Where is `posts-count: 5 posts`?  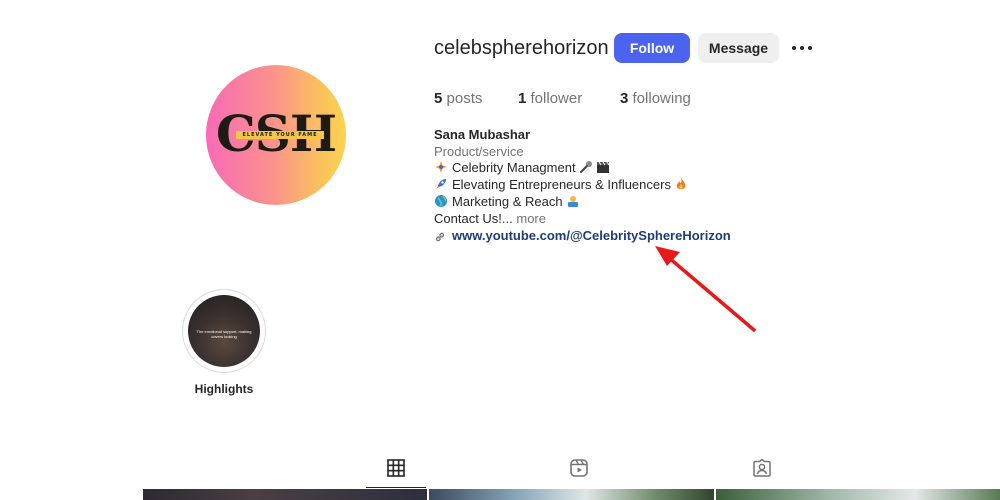 posts-count: 5 posts is located at coordinates (458, 99).